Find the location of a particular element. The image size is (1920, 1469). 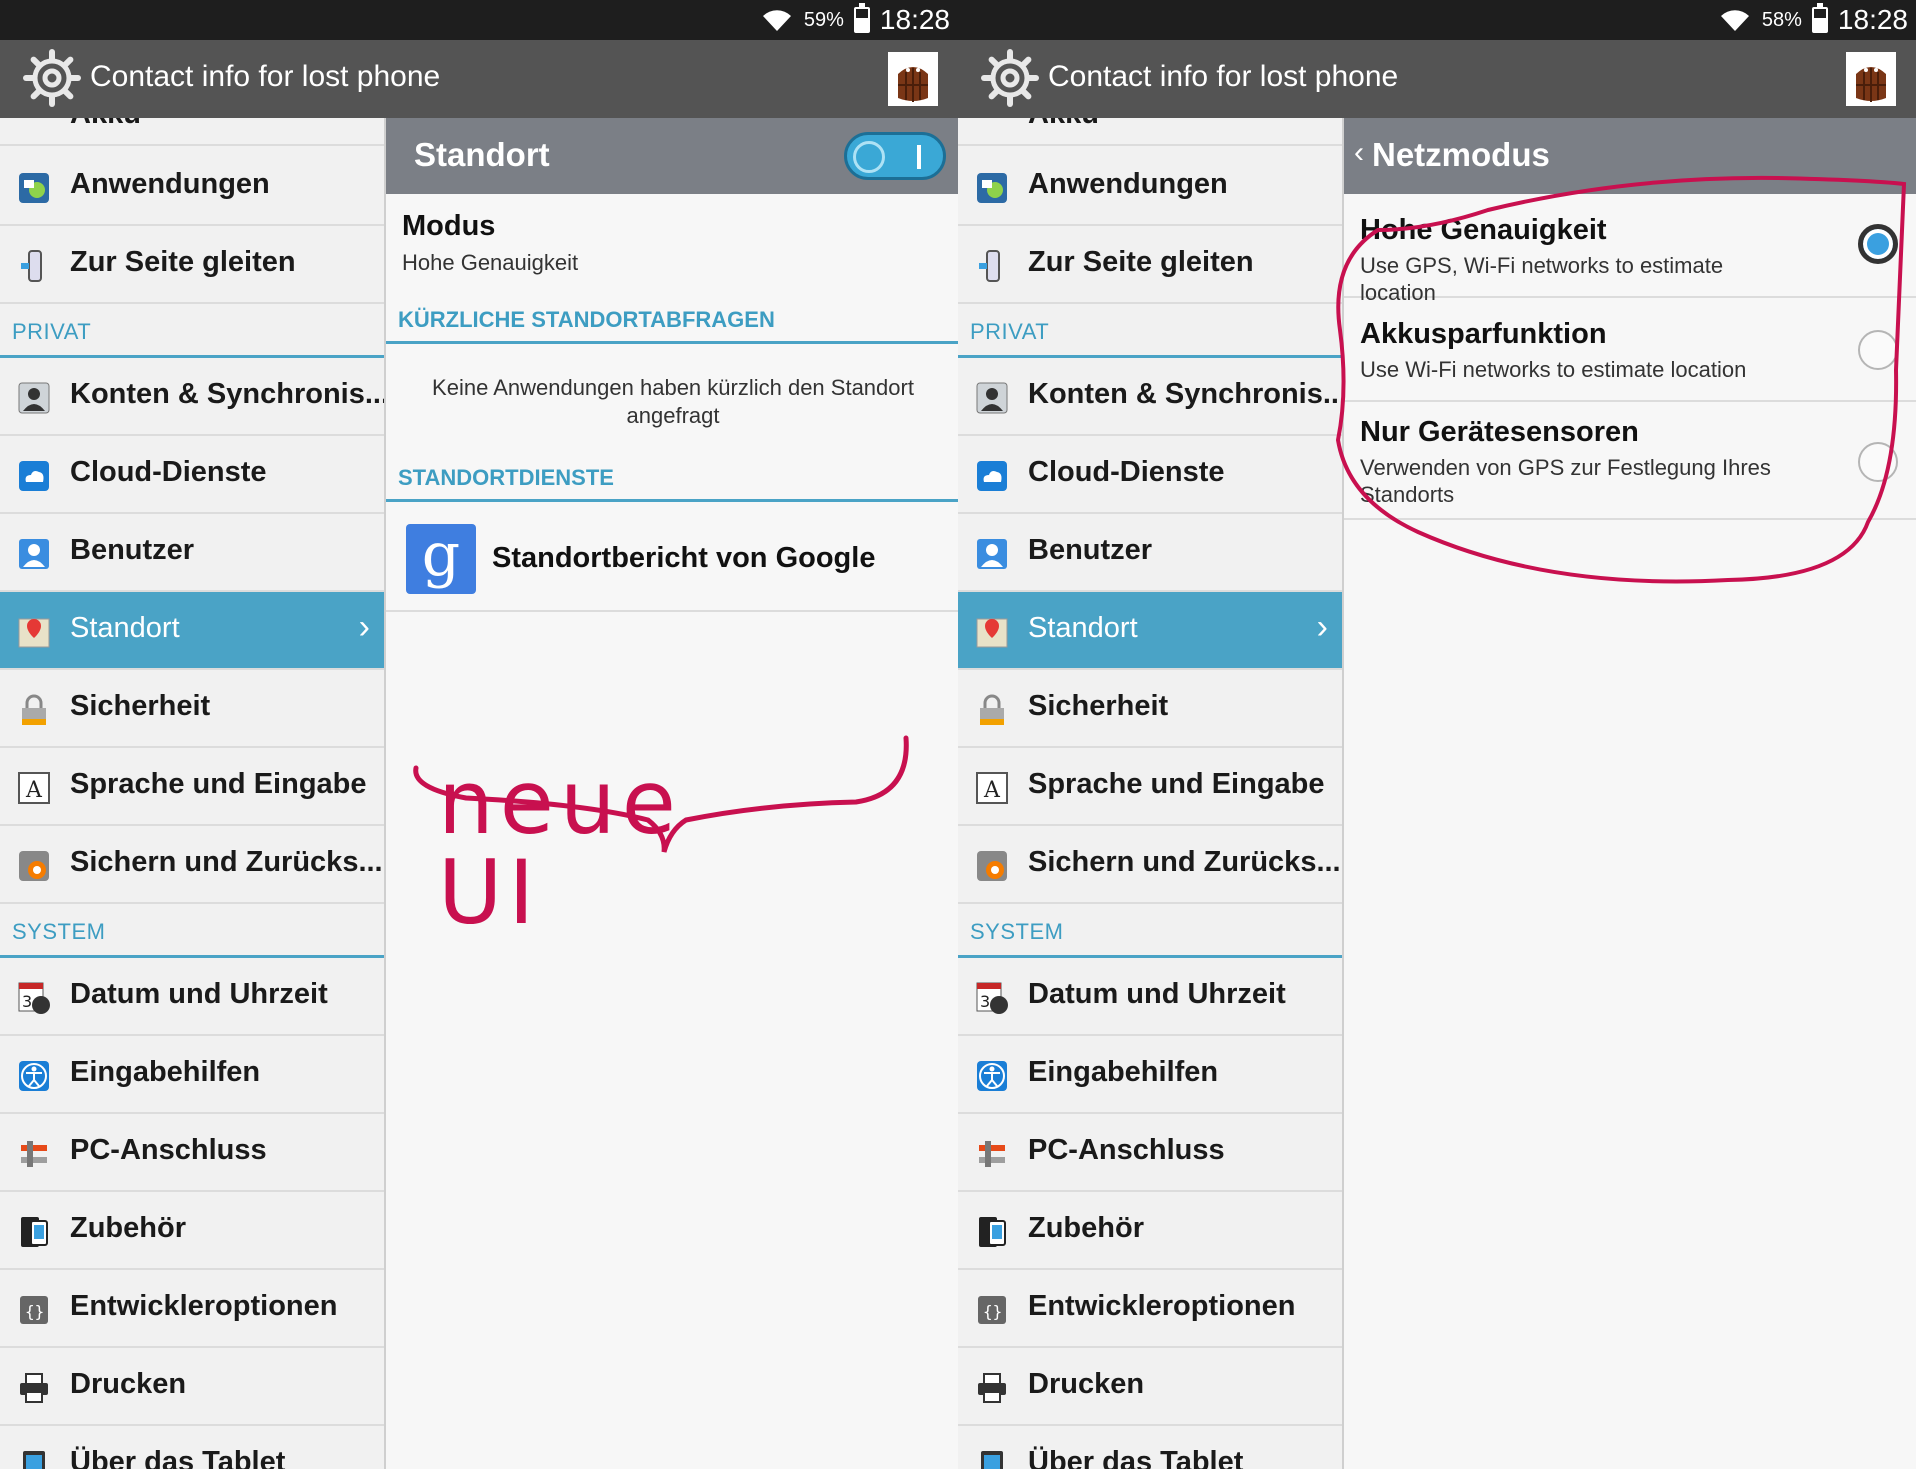

modus-item: Modus Hohe Genauigkeit is located at coordinates (672, 244).